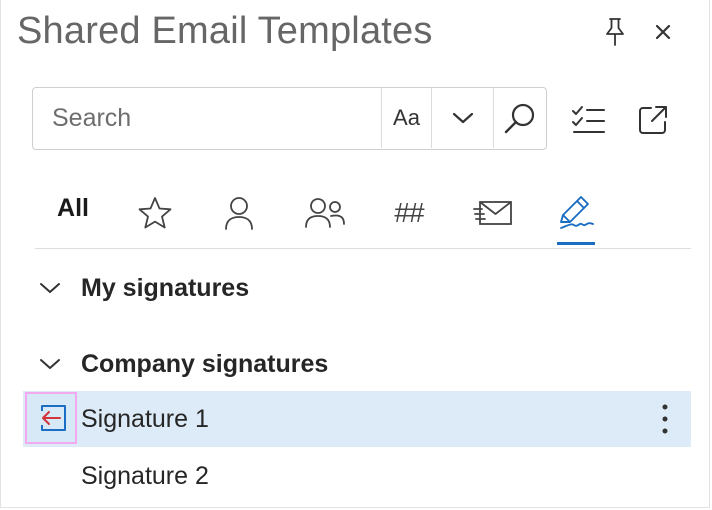  What do you see at coordinates (145, 418) in the screenshot?
I see `list-item-label: Signature 1` at bounding box center [145, 418].